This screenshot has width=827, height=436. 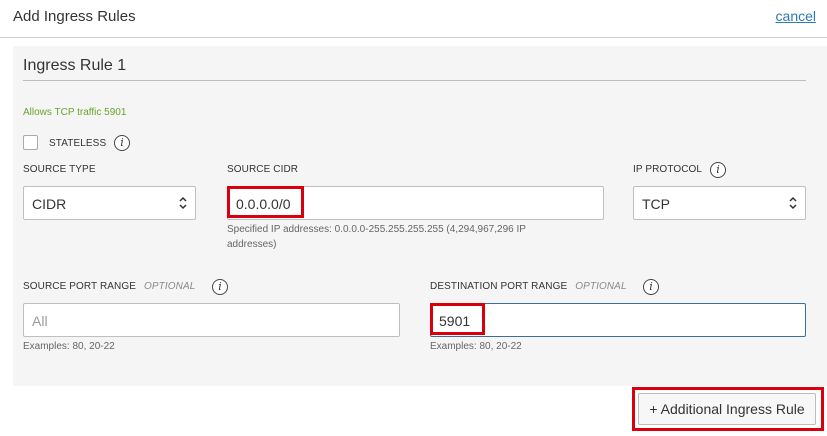 What do you see at coordinates (80, 286) in the screenshot?
I see `source-port-range-label-text: SOURCE PORT RANGE` at bounding box center [80, 286].